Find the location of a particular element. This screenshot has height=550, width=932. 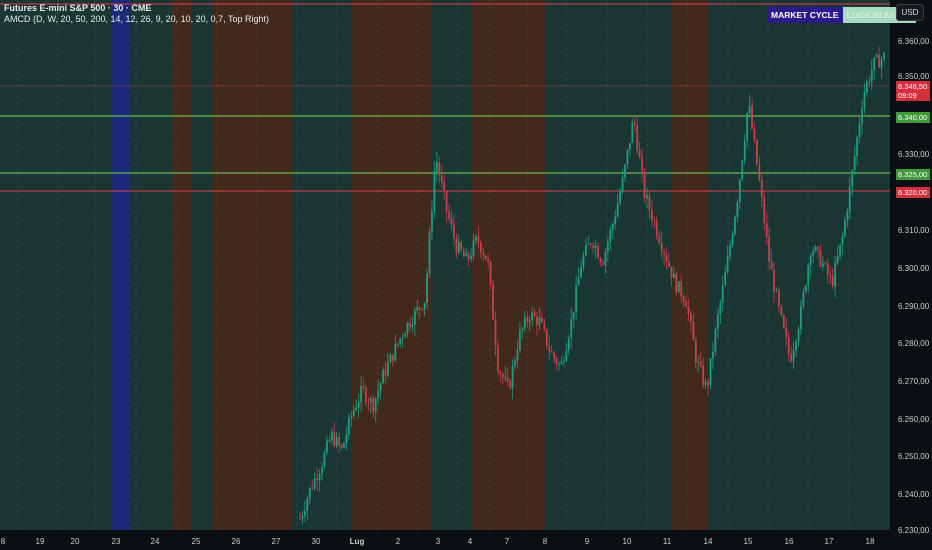

price-label: 6.350,00 is located at coordinates (914, 76).